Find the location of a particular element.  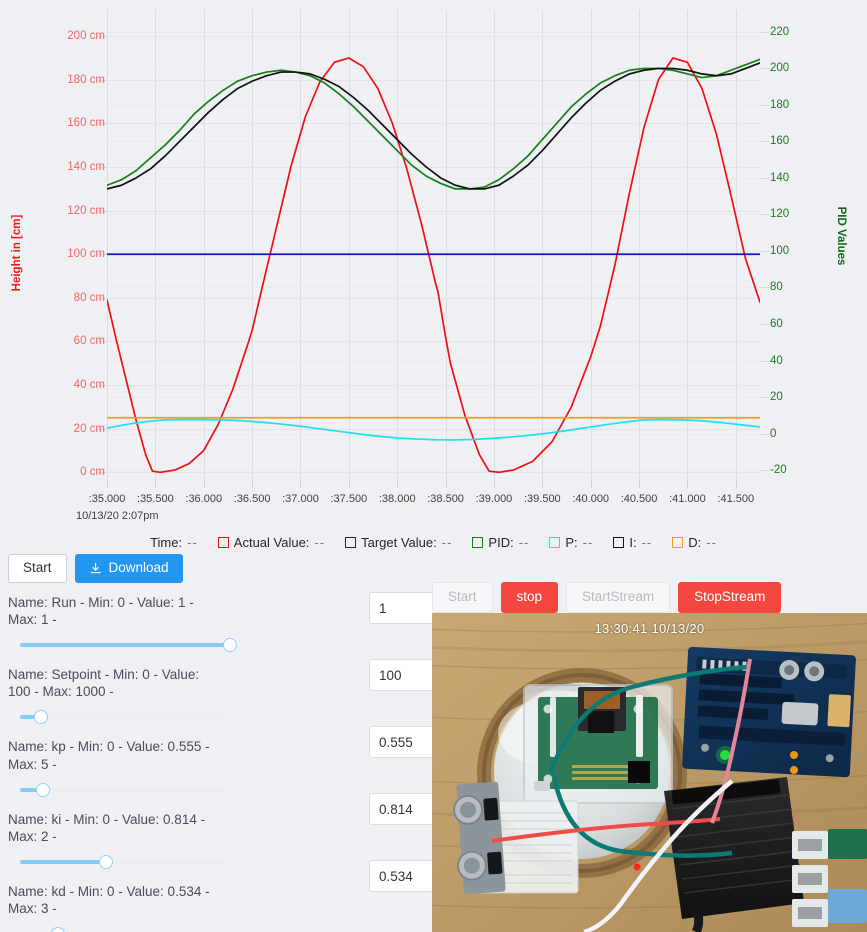

right-axis-tick-label: 0 is located at coordinates (773, 433).